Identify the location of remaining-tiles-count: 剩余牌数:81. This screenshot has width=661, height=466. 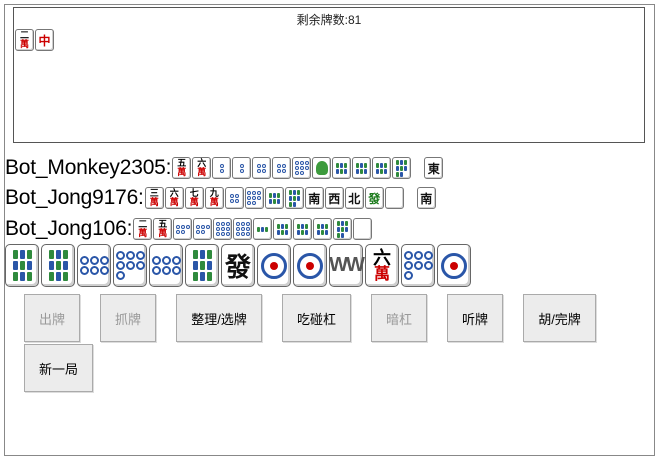
(329, 20).